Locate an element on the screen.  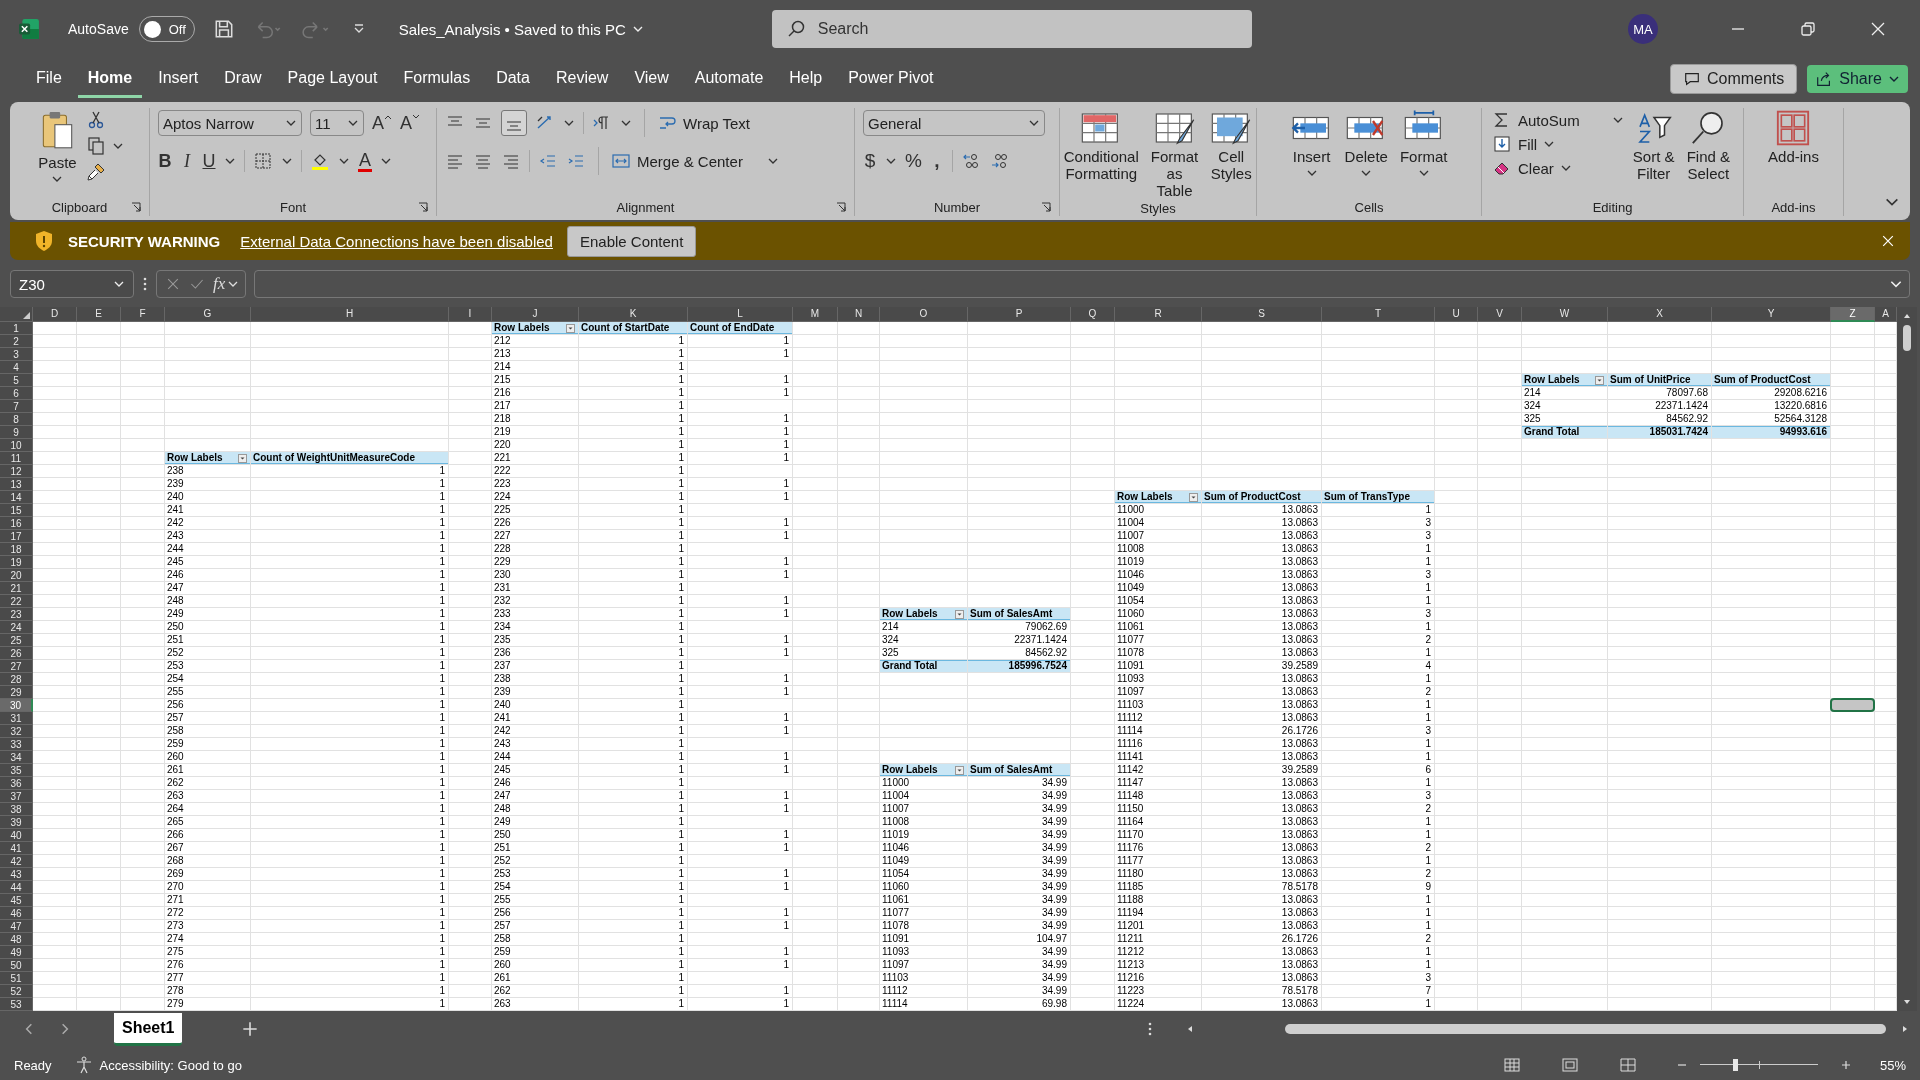
row-number: 16 is located at coordinates (16, 523).